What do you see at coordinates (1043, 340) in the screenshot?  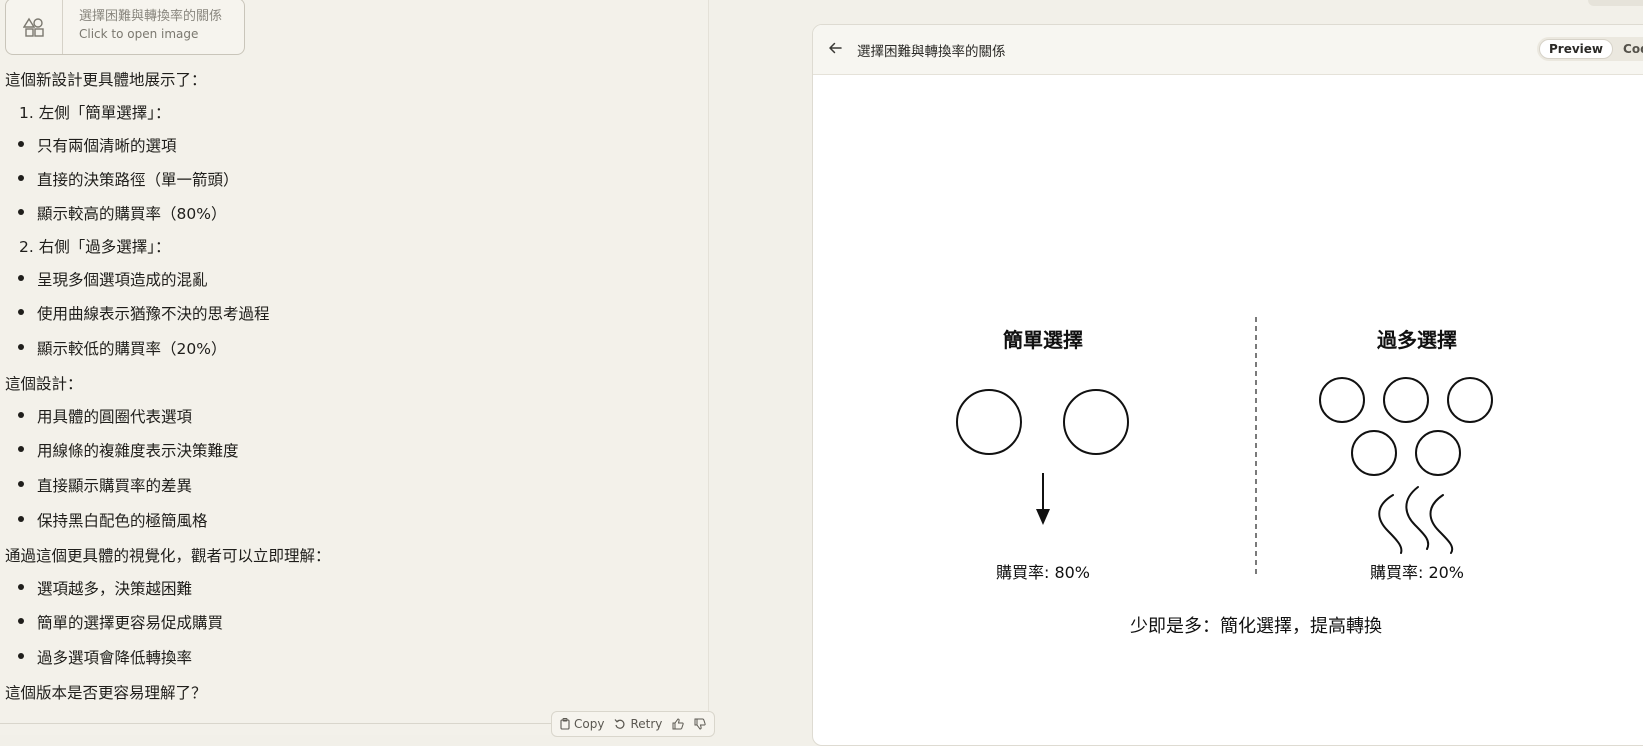 I see `left-title: 簡單選擇` at bounding box center [1043, 340].